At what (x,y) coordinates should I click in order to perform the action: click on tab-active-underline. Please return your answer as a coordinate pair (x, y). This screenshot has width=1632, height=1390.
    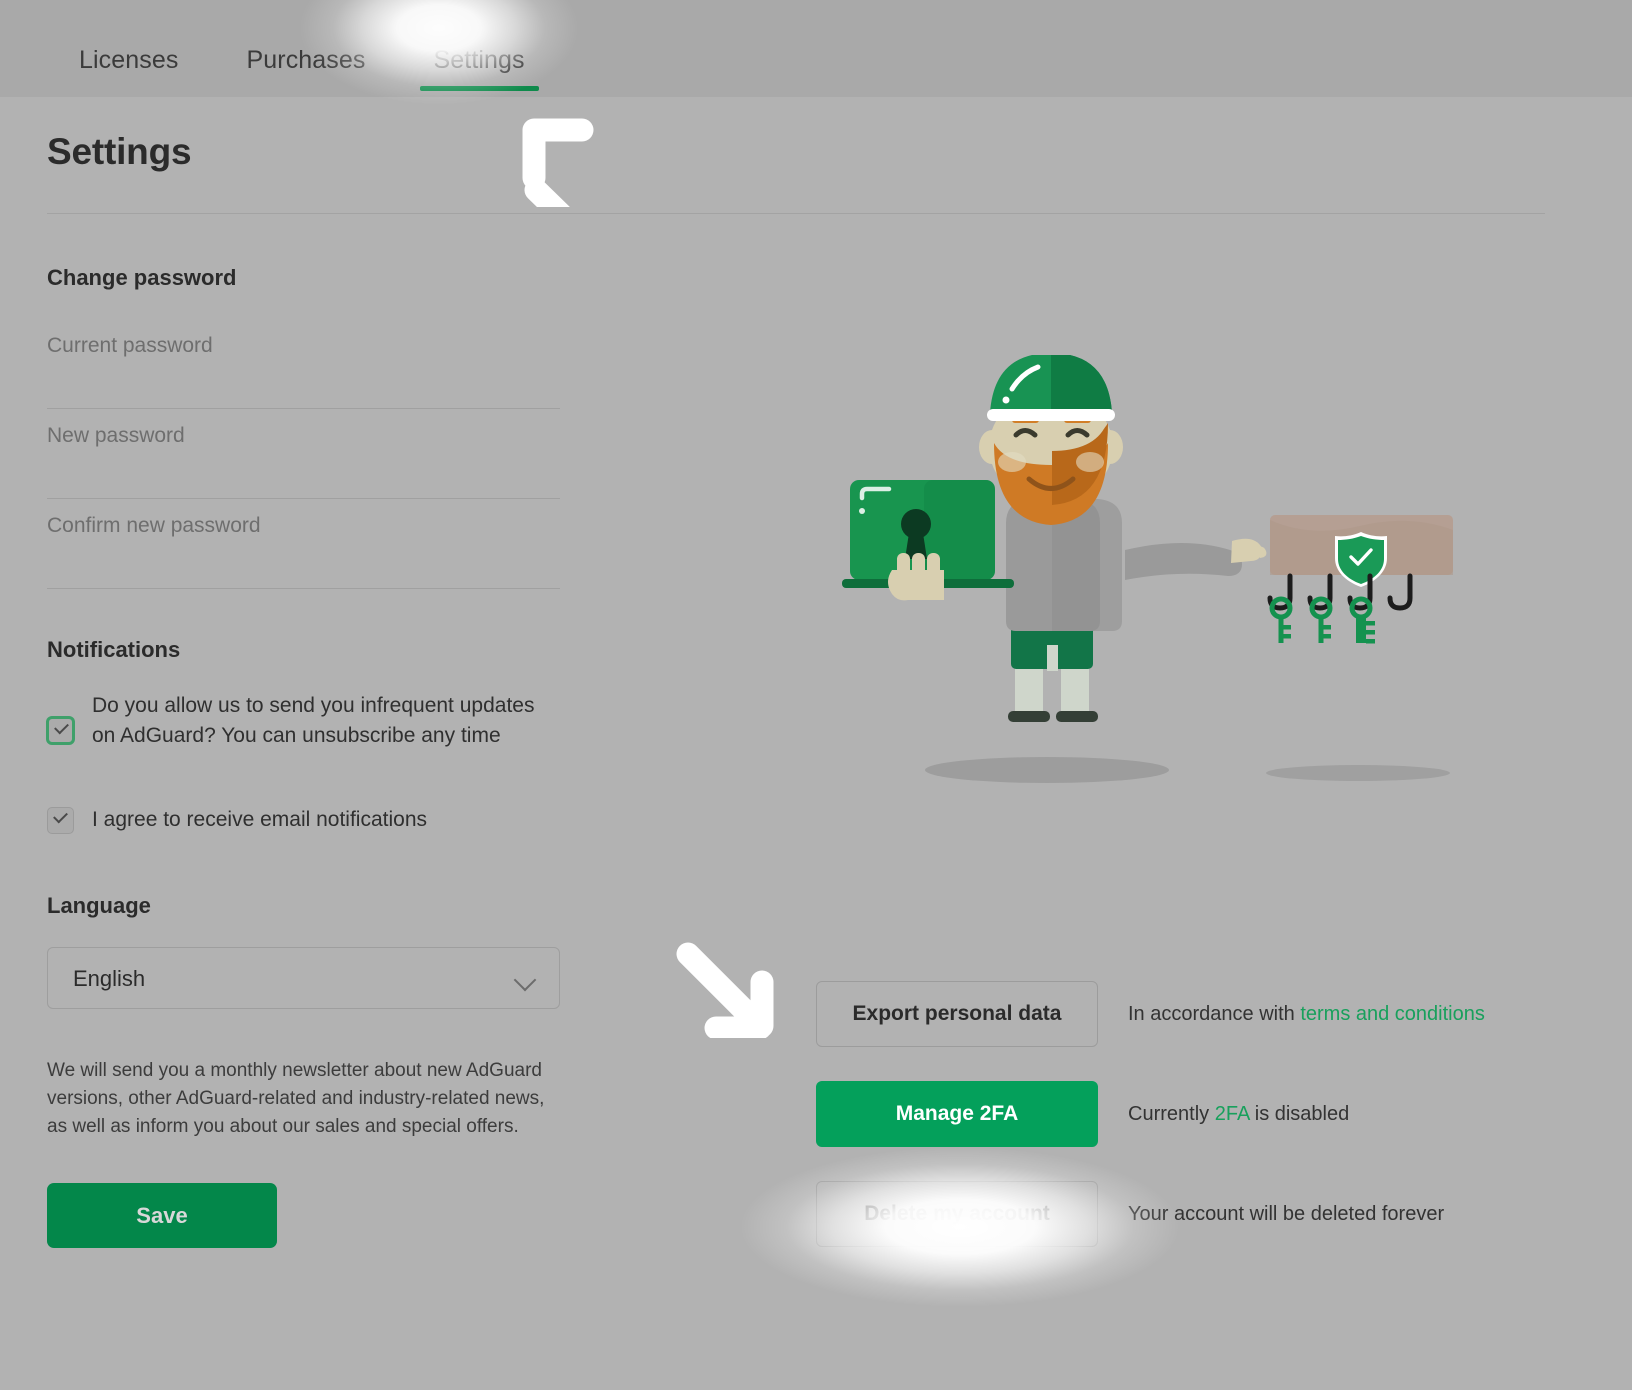
    Looking at the image, I should click on (479, 88).